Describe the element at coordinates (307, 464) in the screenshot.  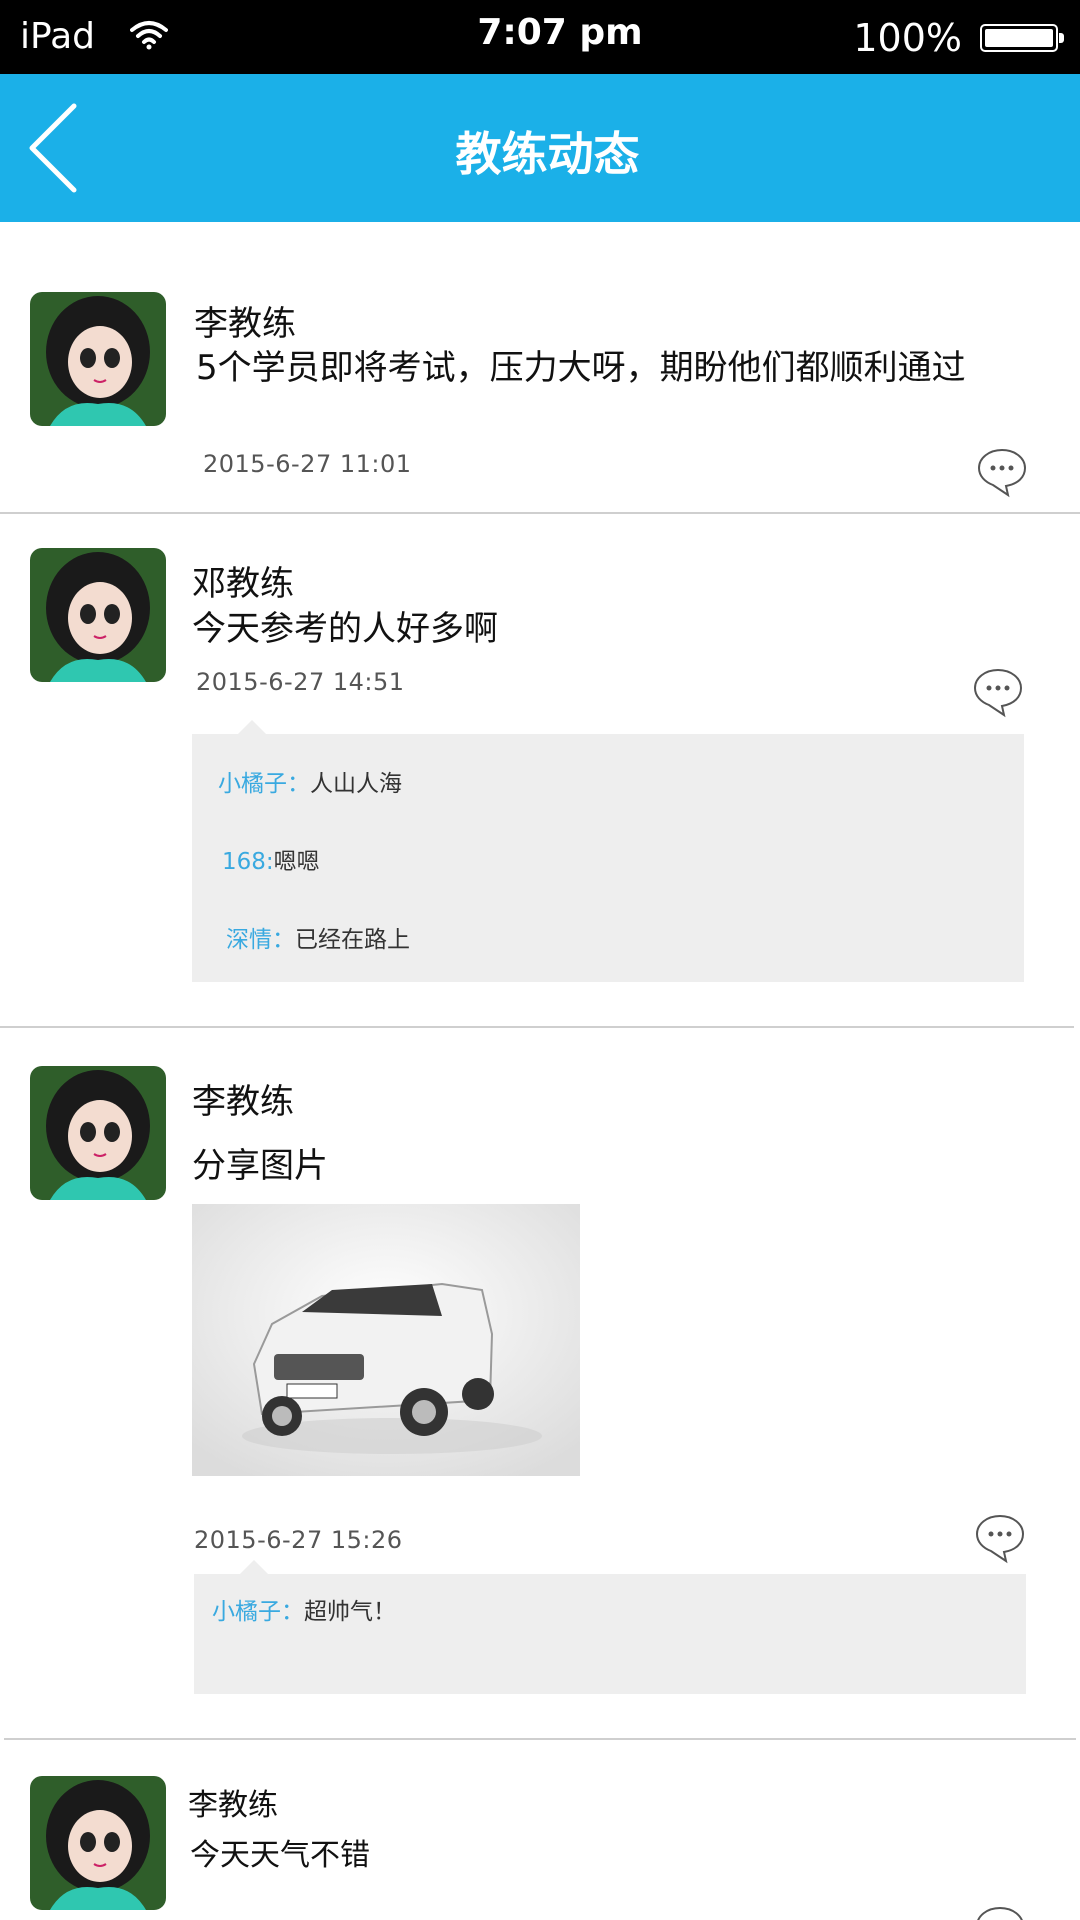
I see `post-time: 2015-6-27 11:01` at that location.